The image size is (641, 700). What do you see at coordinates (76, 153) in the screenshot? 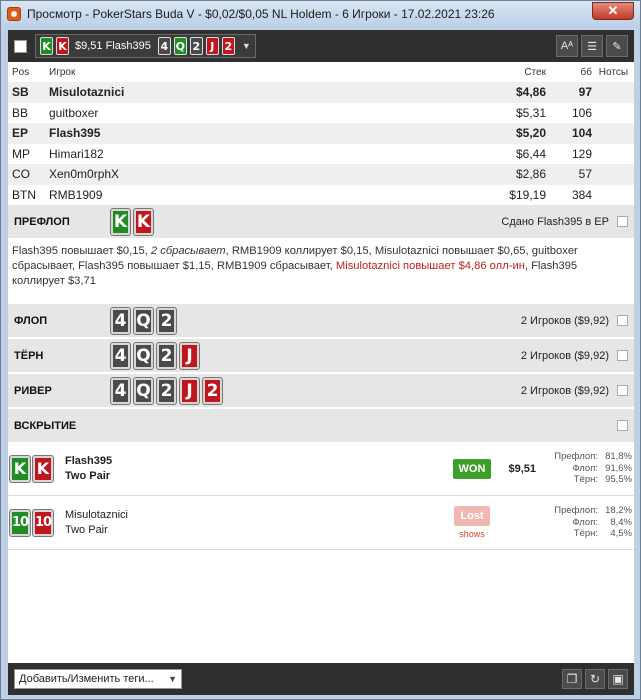
I see `player-name: Himari182` at bounding box center [76, 153].